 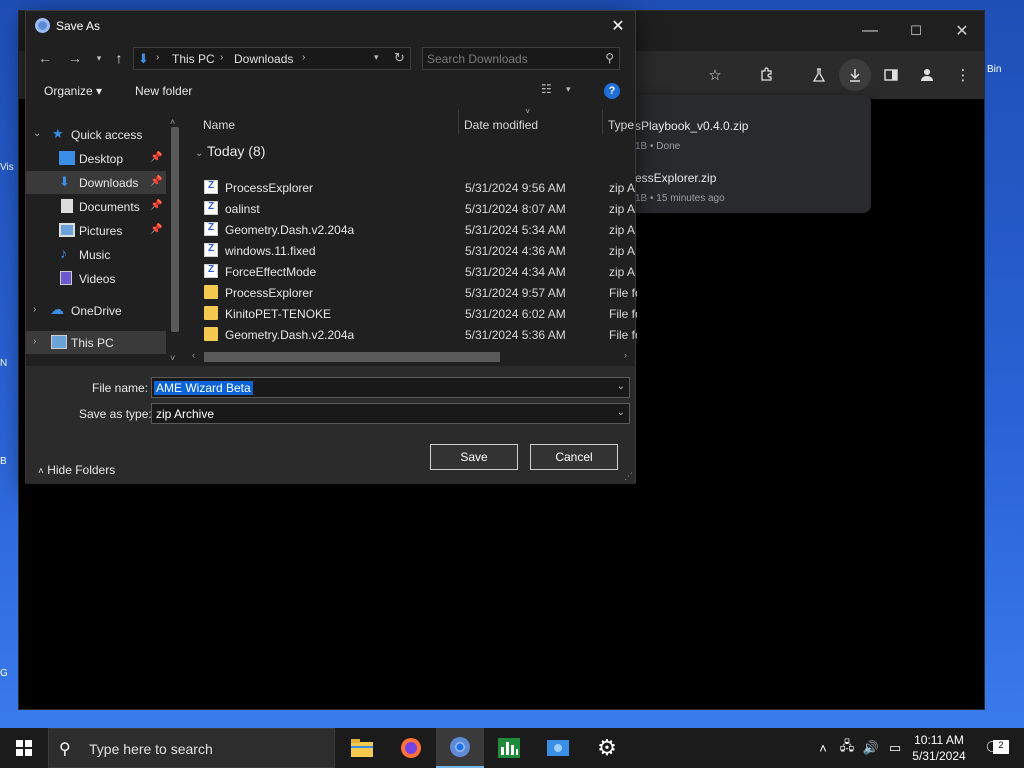 What do you see at coordinates (927, 75) in the screenshot?
I see `profile-icon` at bounding box center [927, 75].